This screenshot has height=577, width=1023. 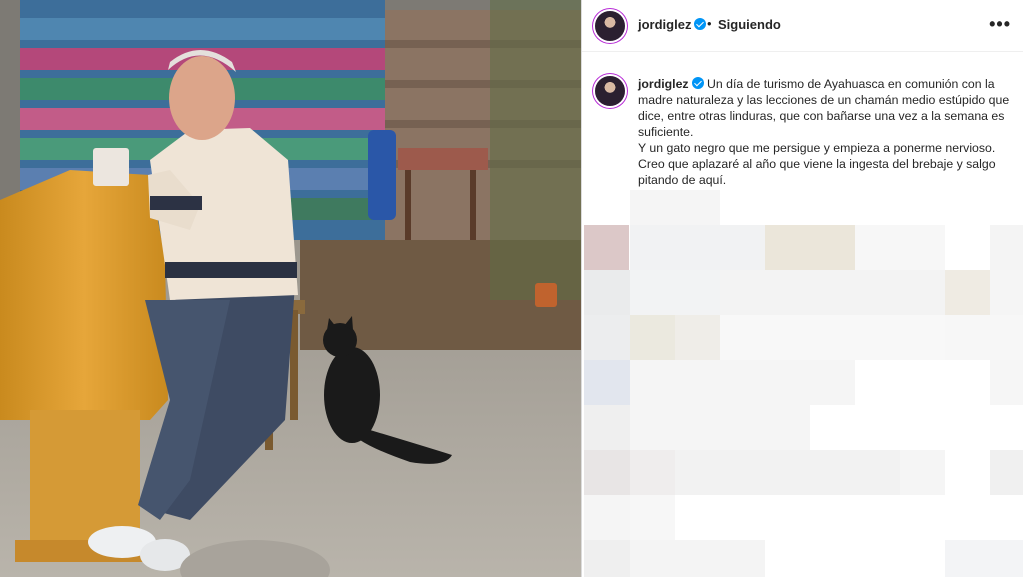 I want to click on username-link: jordiglez, so click(x=672, y=24).